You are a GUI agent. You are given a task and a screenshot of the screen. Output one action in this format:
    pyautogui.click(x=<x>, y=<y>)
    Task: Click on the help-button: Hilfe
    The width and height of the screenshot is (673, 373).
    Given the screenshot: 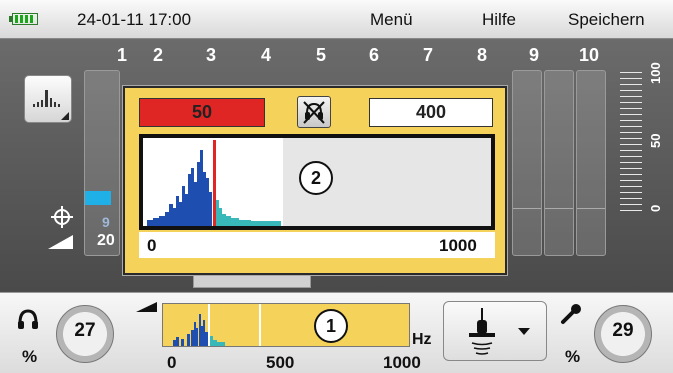 What is the action you would take?
    pyautogui.click(x=499, y=20)
    